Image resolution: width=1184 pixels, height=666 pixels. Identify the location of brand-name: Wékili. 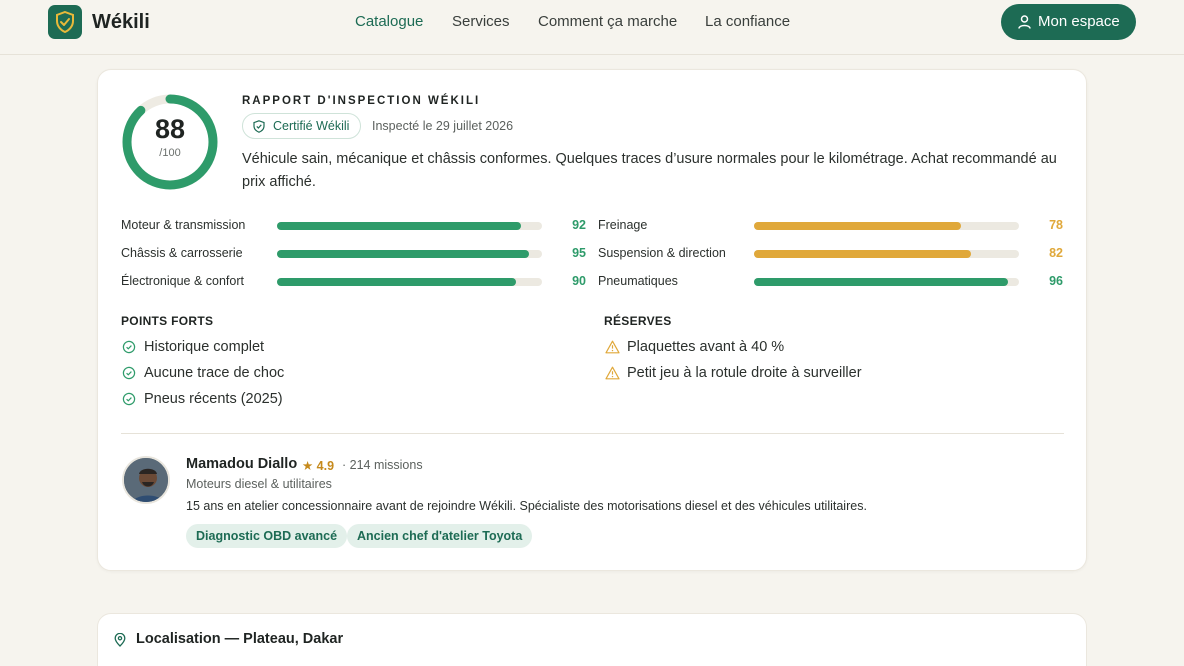
(121, 22).